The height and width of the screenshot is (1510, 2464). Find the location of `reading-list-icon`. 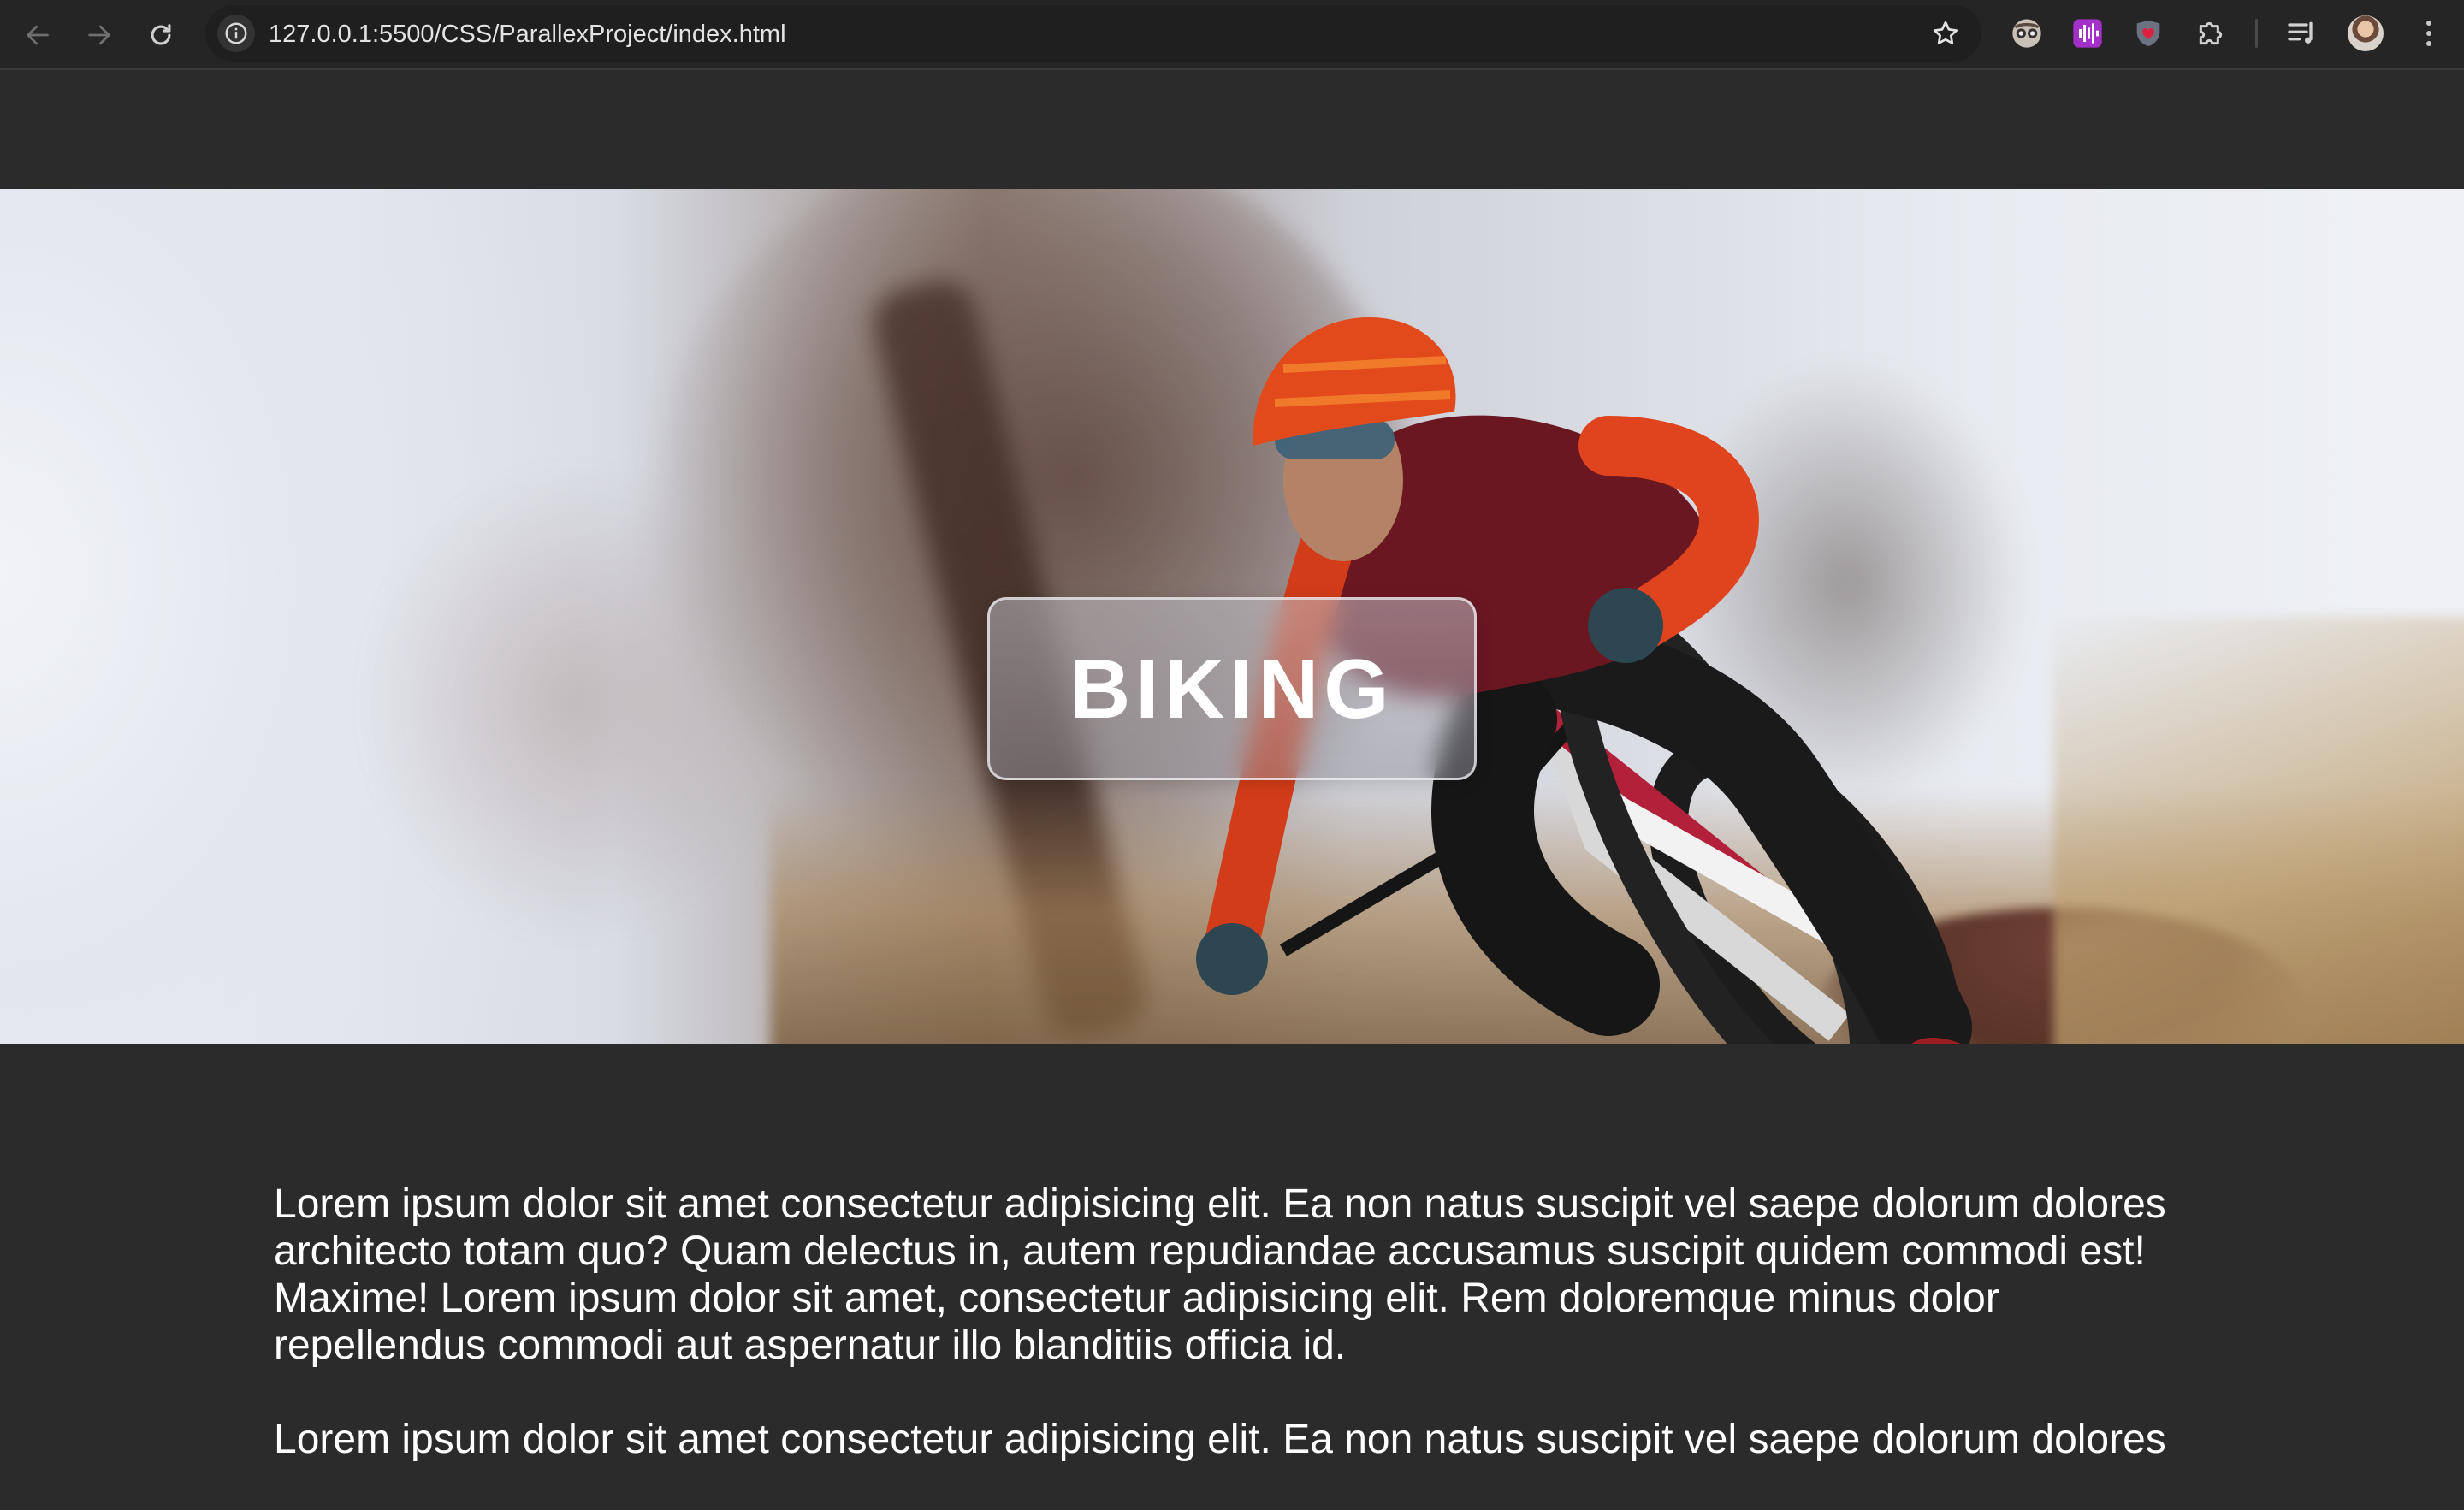

reading-list-icon is located at coordinates (2302, 33).